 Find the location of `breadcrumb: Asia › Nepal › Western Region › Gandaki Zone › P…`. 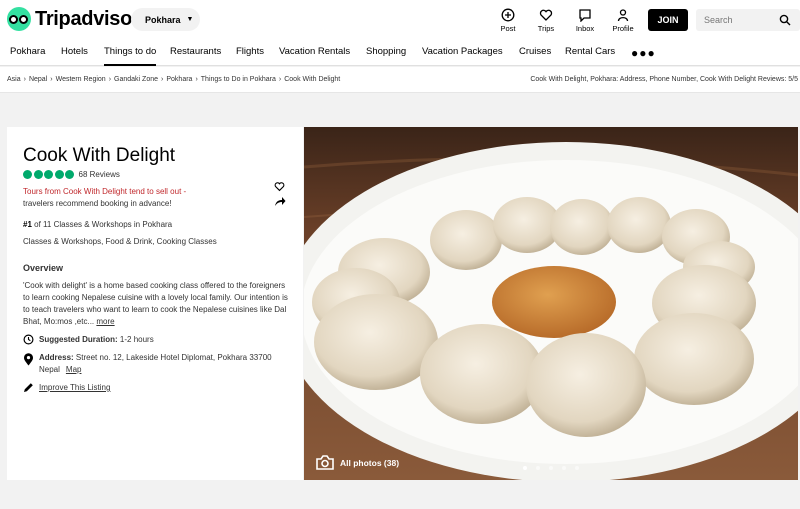

breadcrumb: Asia › Nepal › Western Region › Gandaki Zone › P… is located at coordinates (174, 79).